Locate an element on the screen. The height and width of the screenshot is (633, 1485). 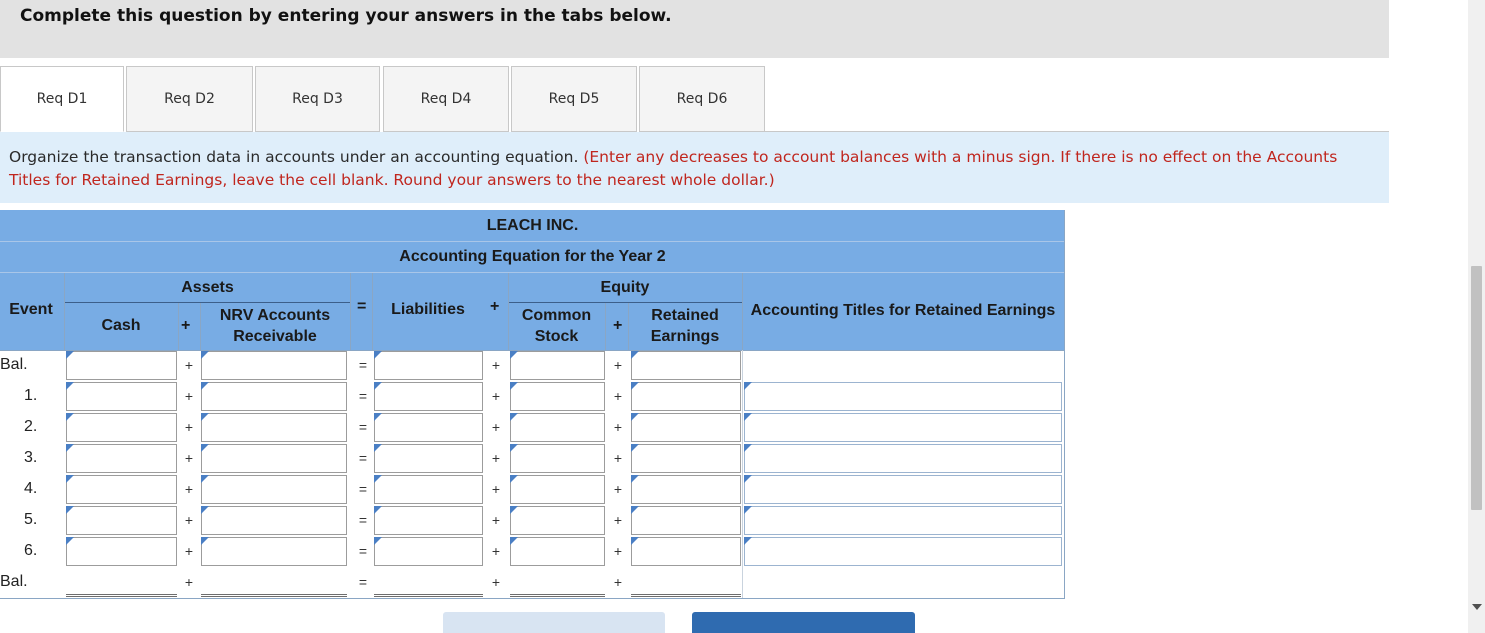
row-1-common-input is located at coordinates (557, 396).